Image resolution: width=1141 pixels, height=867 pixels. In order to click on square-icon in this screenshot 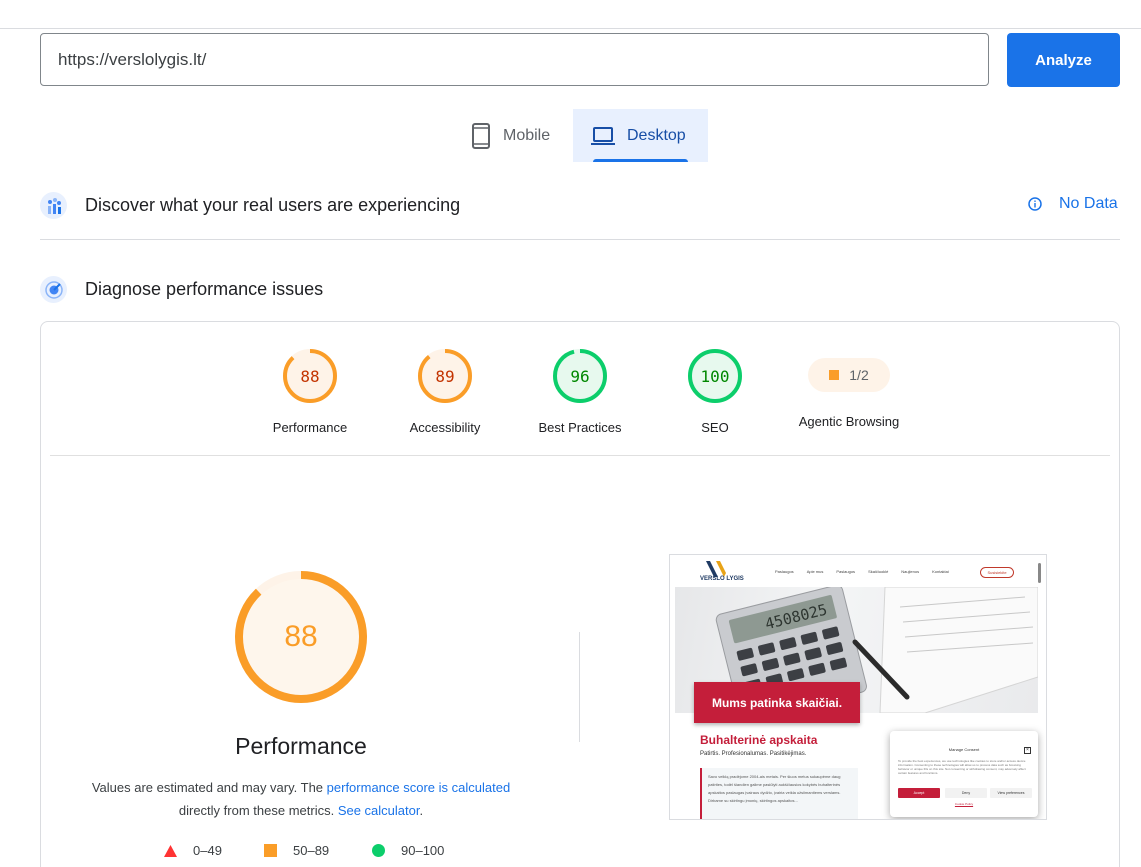, I will do `click(270, 850)`.